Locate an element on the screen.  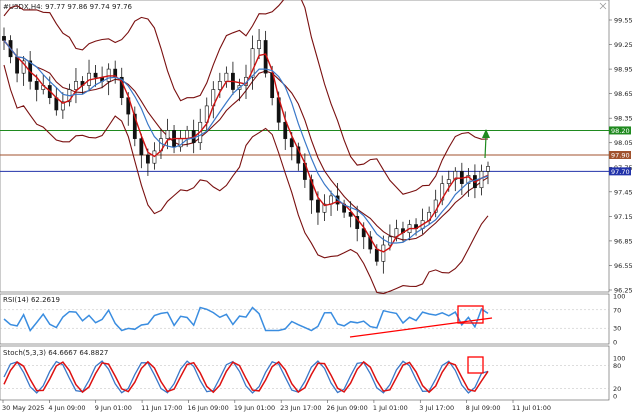
time-tick-label: 11 Jul 01:00 is located at coordinates (531, 408).